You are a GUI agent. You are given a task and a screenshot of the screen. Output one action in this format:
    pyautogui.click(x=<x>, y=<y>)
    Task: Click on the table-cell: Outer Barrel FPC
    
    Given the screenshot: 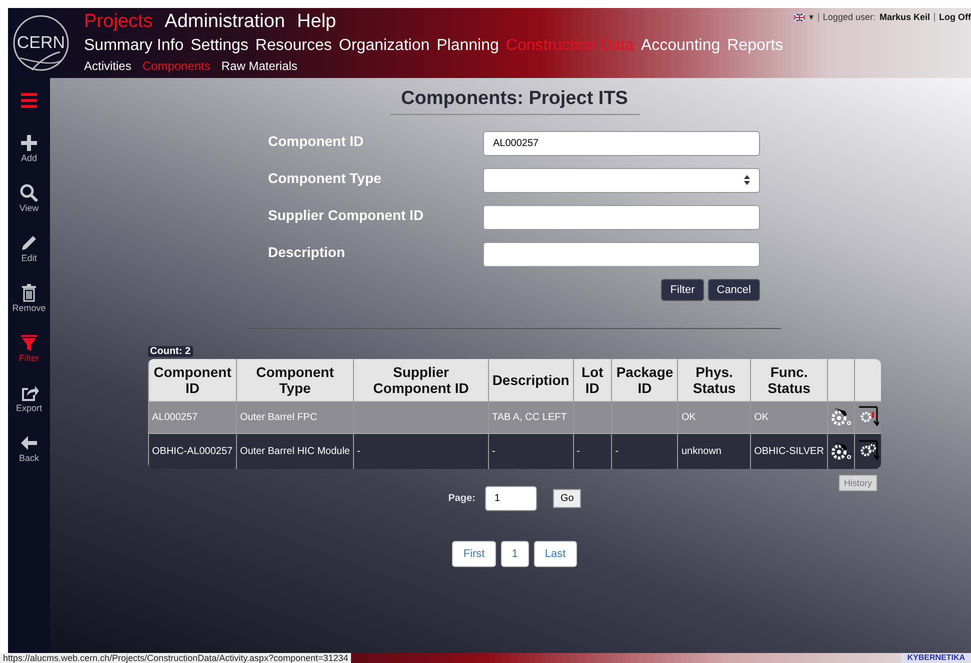 What is the action you would take?
    pyautogui.click(x=295, y=417)
    